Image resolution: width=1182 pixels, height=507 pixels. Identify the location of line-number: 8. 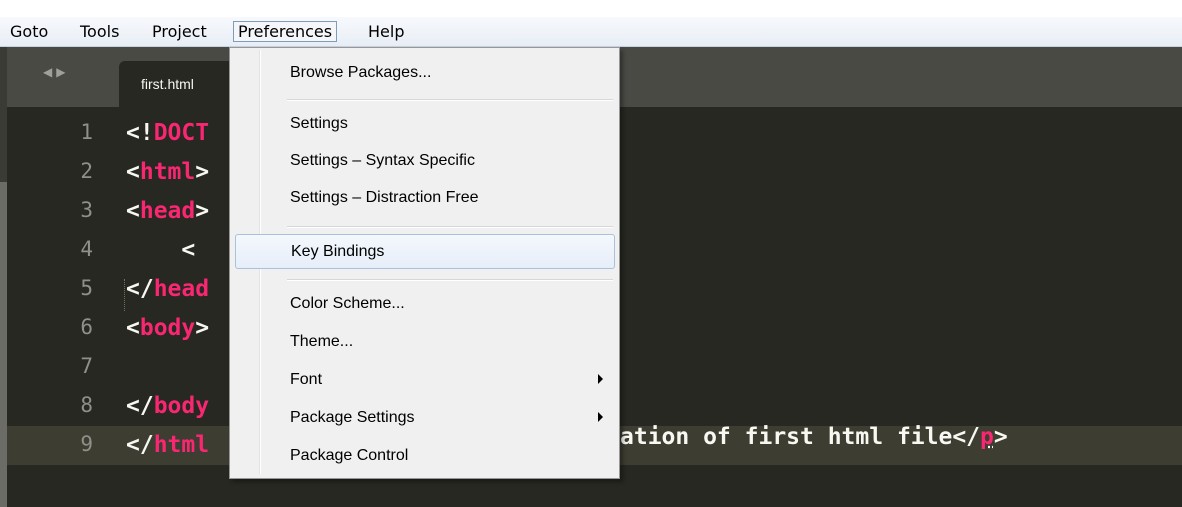
(86, 405).